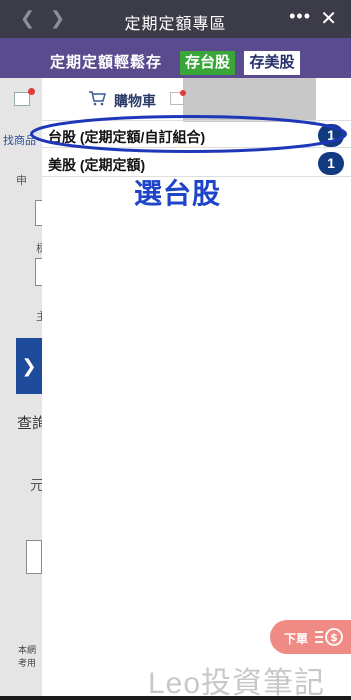 The width and height of the screenshot is (351, 700). I want to click on annotation-text: 選台股, so click(178, 193).